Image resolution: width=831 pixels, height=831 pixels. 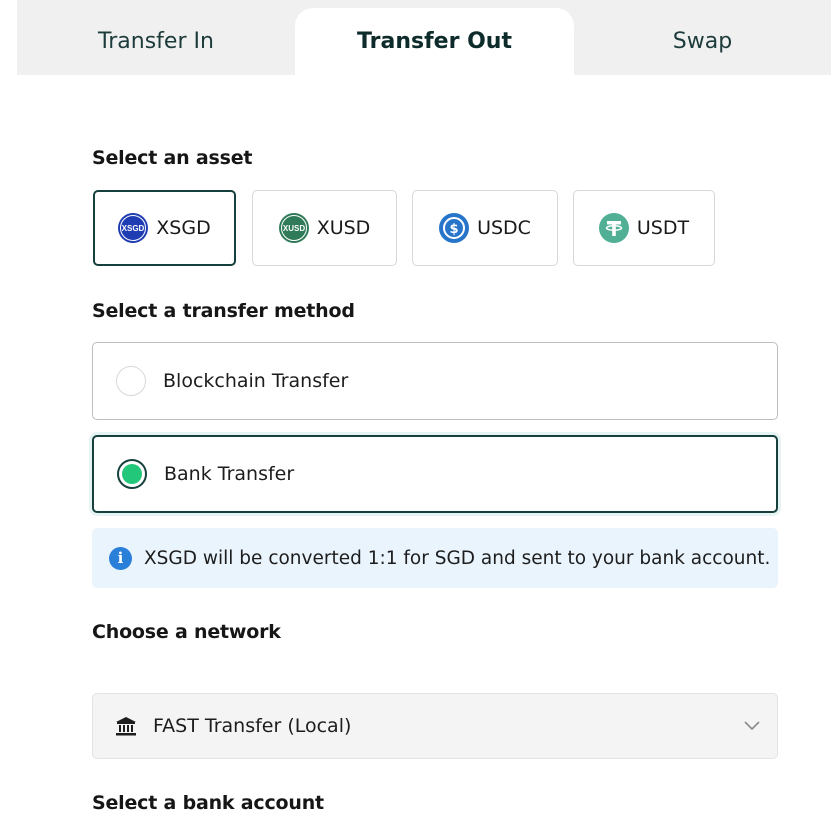 I want to click on select-asset-heading: Select an asset, so click(x=172, y=158).